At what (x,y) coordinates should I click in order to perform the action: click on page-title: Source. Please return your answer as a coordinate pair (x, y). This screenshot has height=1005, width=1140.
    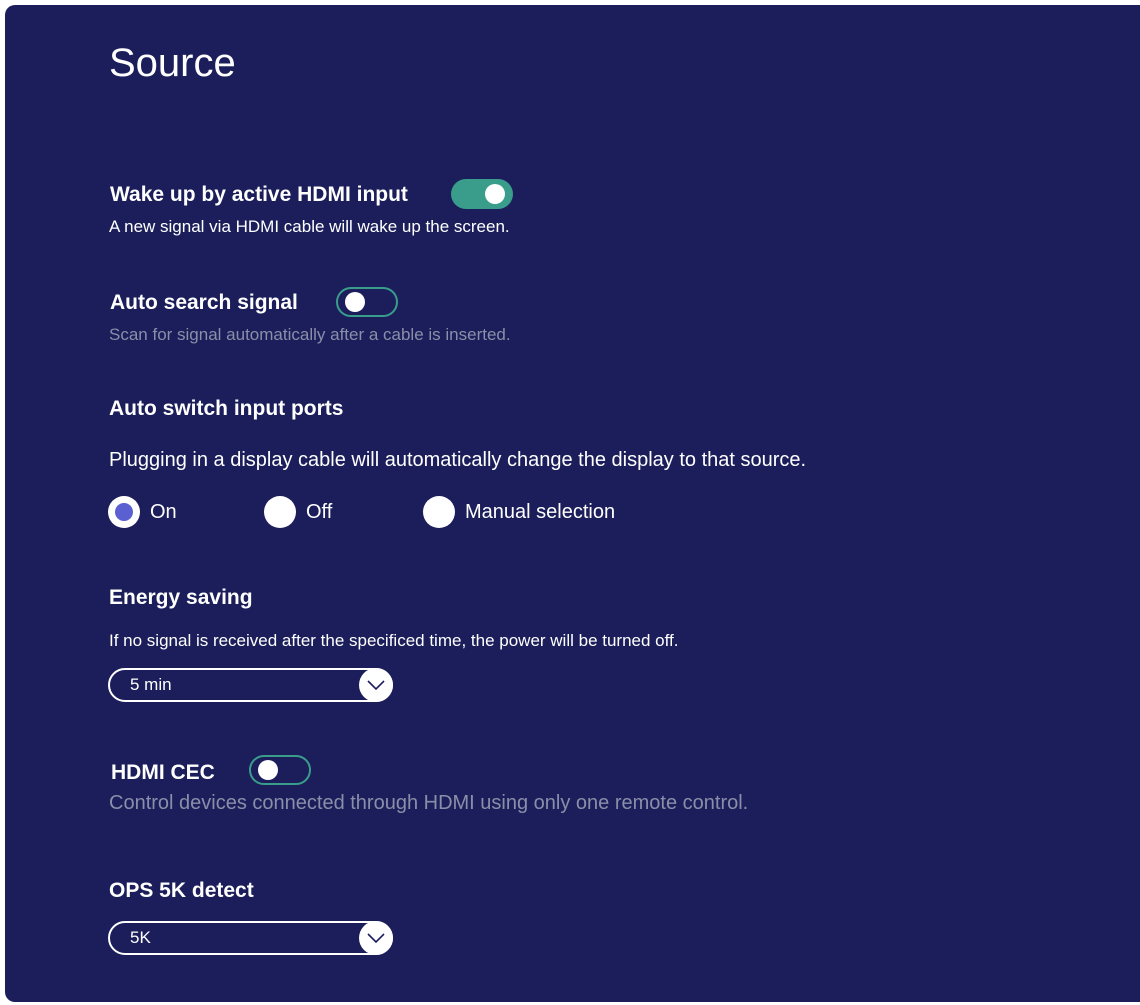
    Looking at the image, I should click on (172, 63).